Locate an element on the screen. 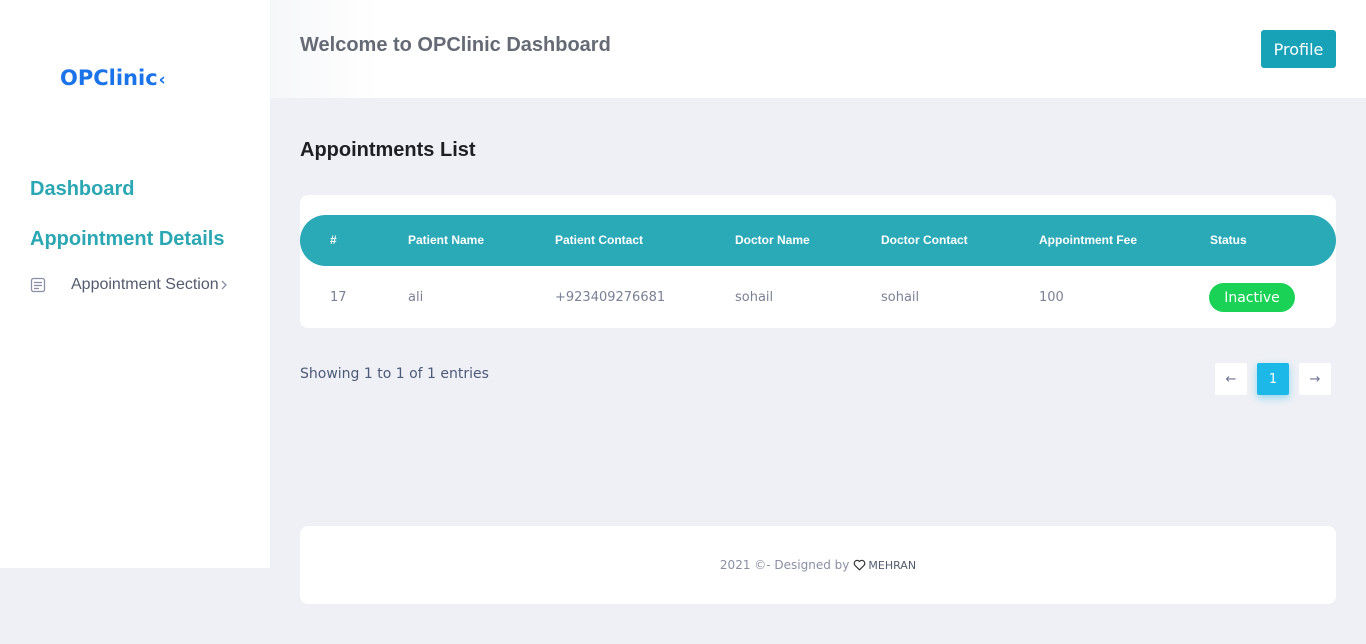  footer-author: MEHRAN is located at coordinates (892, 565).